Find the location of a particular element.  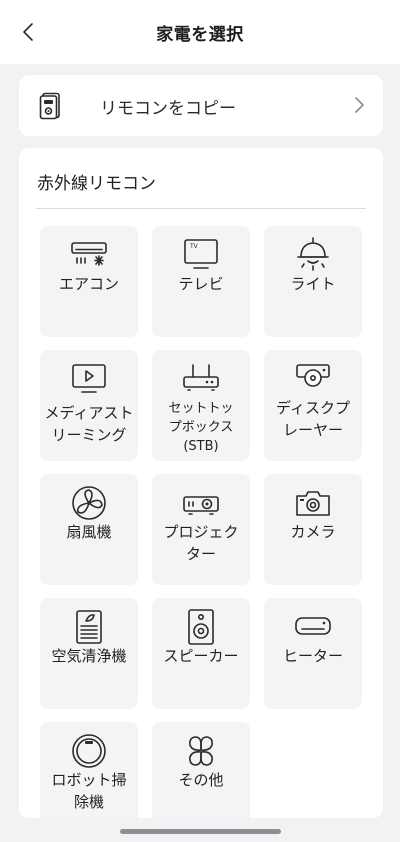

device-label: 空気清浄機 is located at coordinates (89, 656).